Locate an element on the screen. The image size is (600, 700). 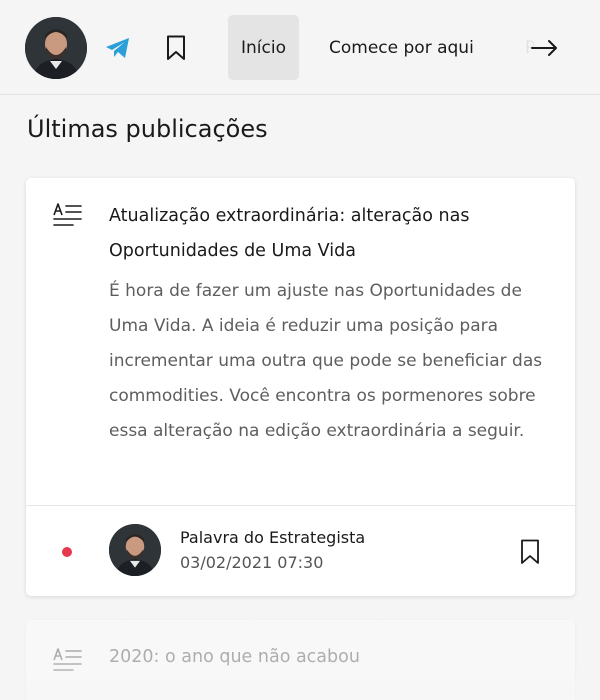
post-author-avatar is located at coordinates (135, 550).